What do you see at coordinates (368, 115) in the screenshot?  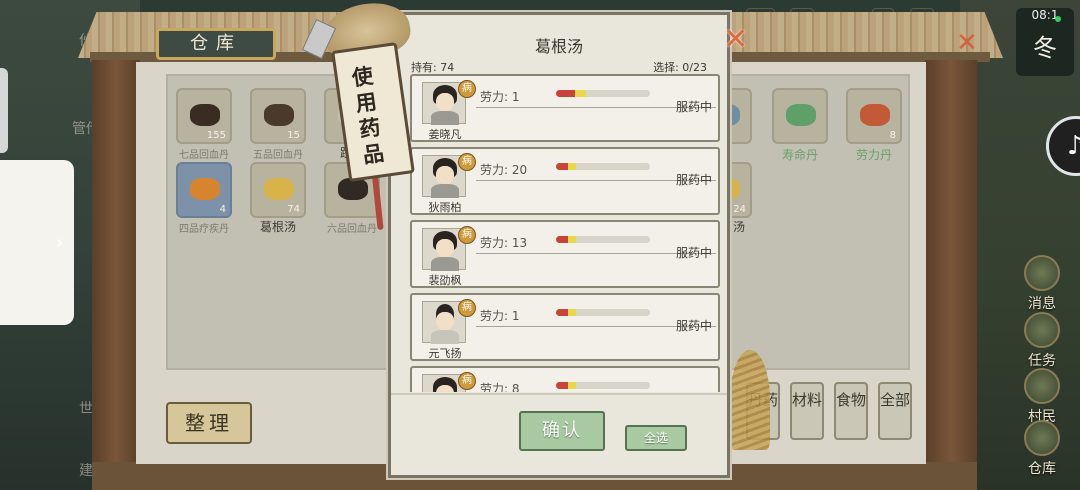 I see `tag-label: 使用药品` at bounding box center [368, 115].